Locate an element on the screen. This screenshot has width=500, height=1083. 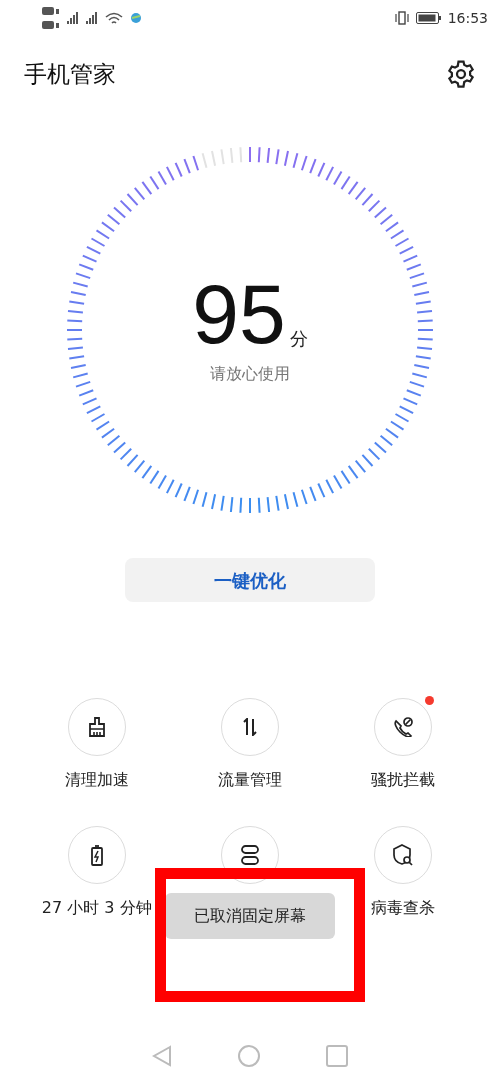
feature-label: 流量管理 is located at coordinates (250, 779).